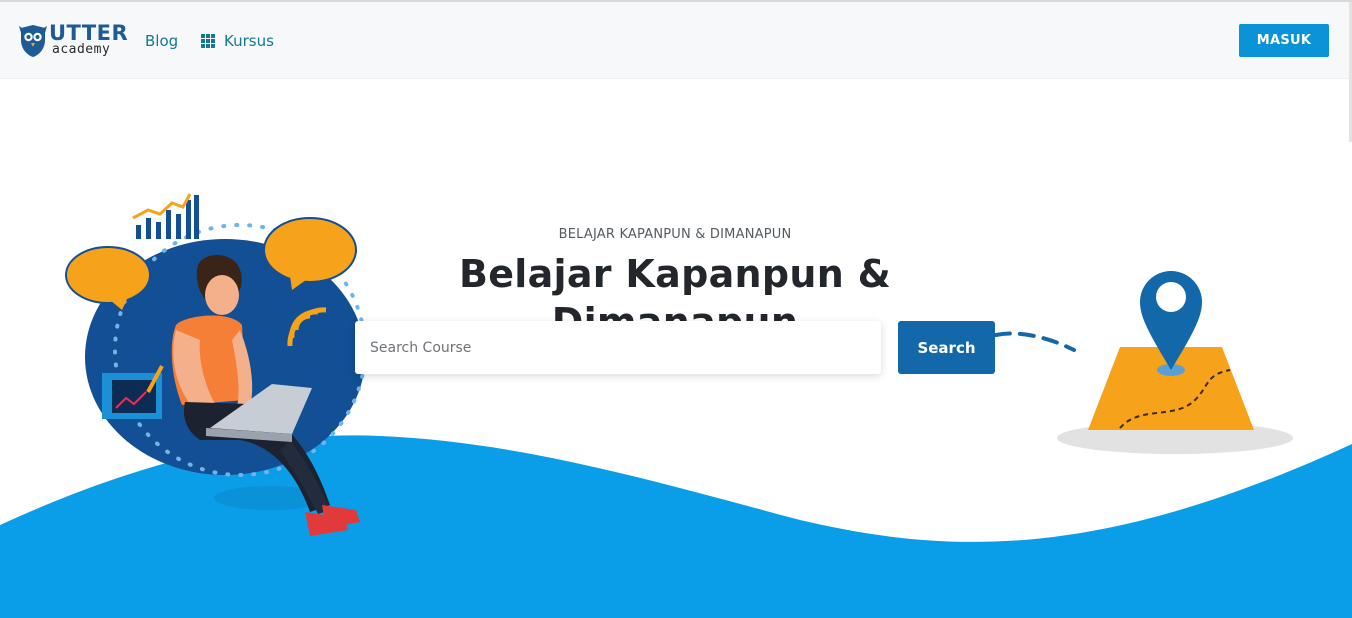 The image size is (1352, 618). I want to click on owl-shield-icon, so click(33, 41).